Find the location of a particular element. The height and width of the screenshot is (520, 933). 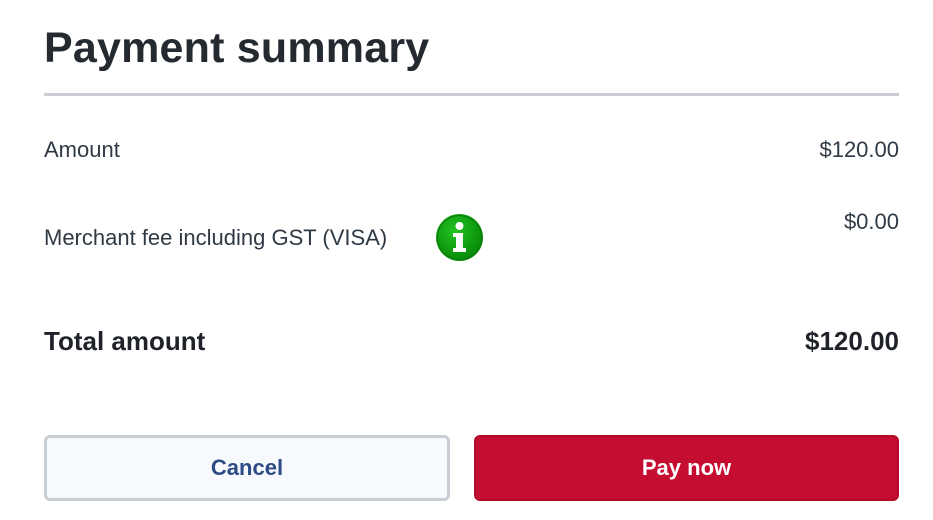

merchant-fee-label: Merchant fee including GST (VISA) is located at coordinates (216, 237).